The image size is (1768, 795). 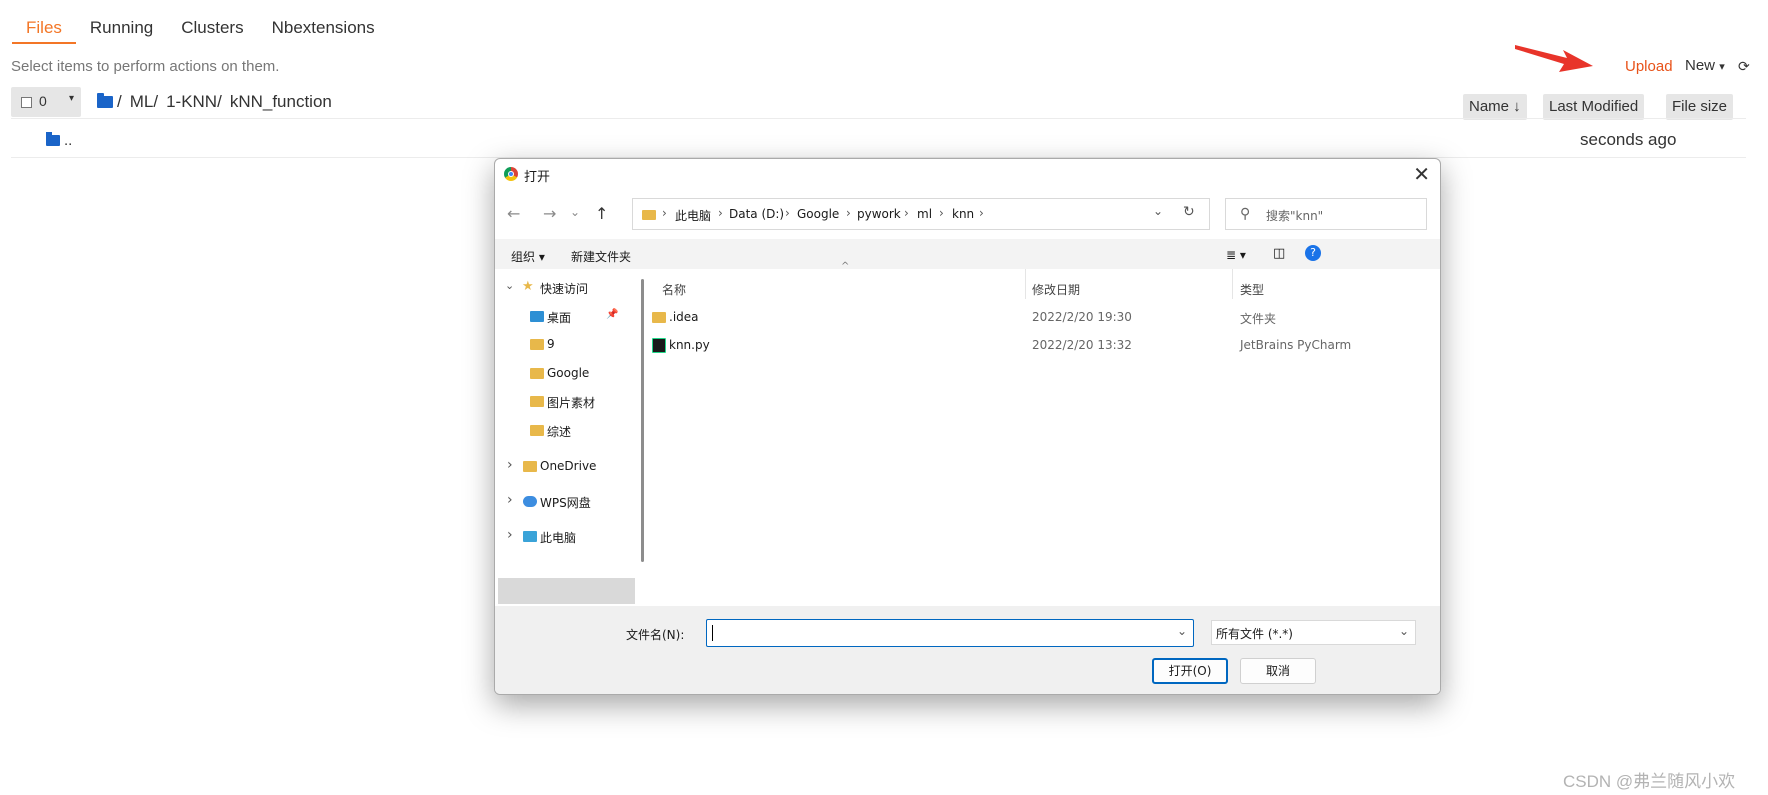 What do you see at coordinates (194, 102) in the screenshot?
I see `breadcrumb-1-knn: 1-KNN/` at bounding box center [194, 102].